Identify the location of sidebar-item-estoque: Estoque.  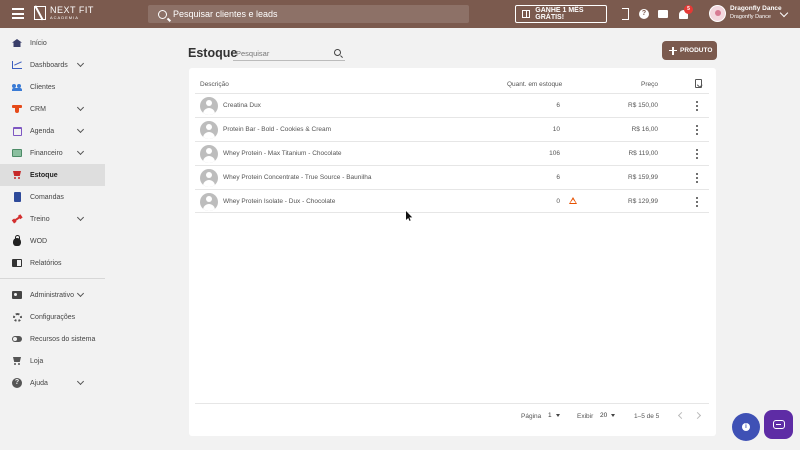
(52, 175).